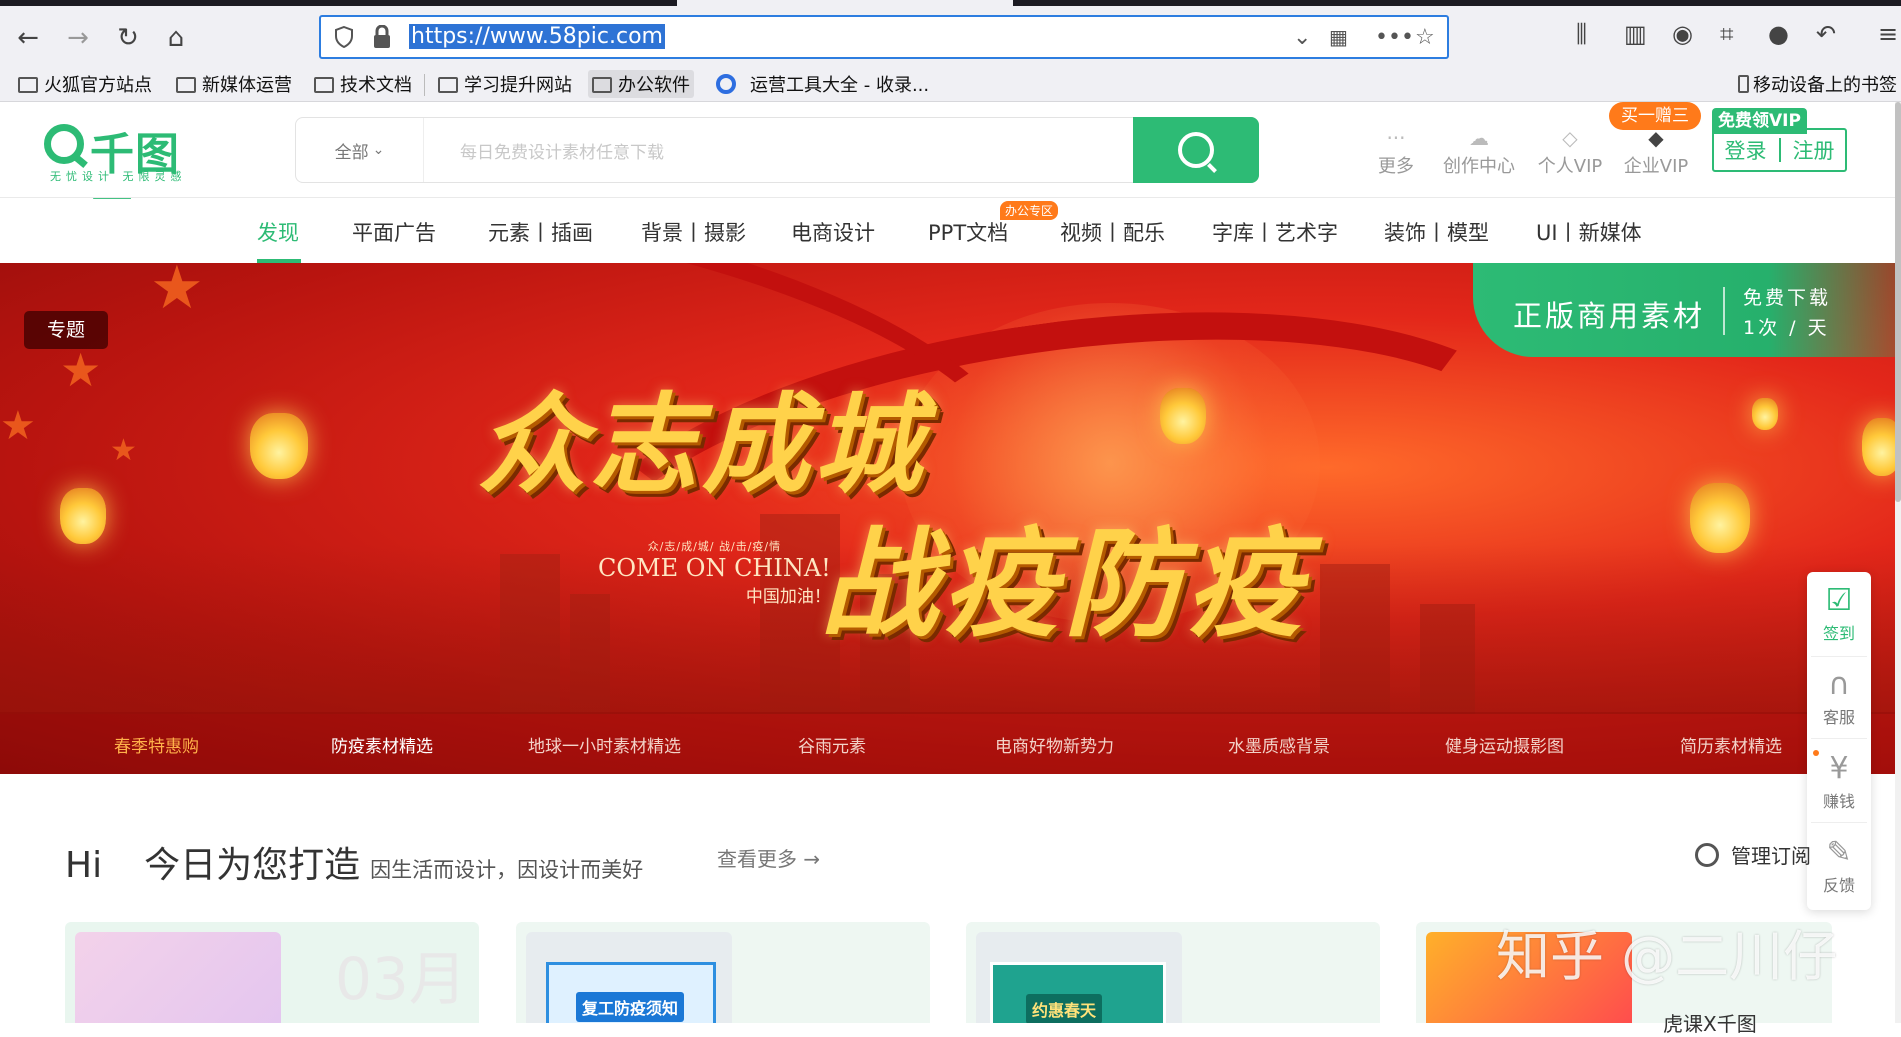  I want to click on zhihu-watermark: 知乎 @二川仔, so click(1667, 956).